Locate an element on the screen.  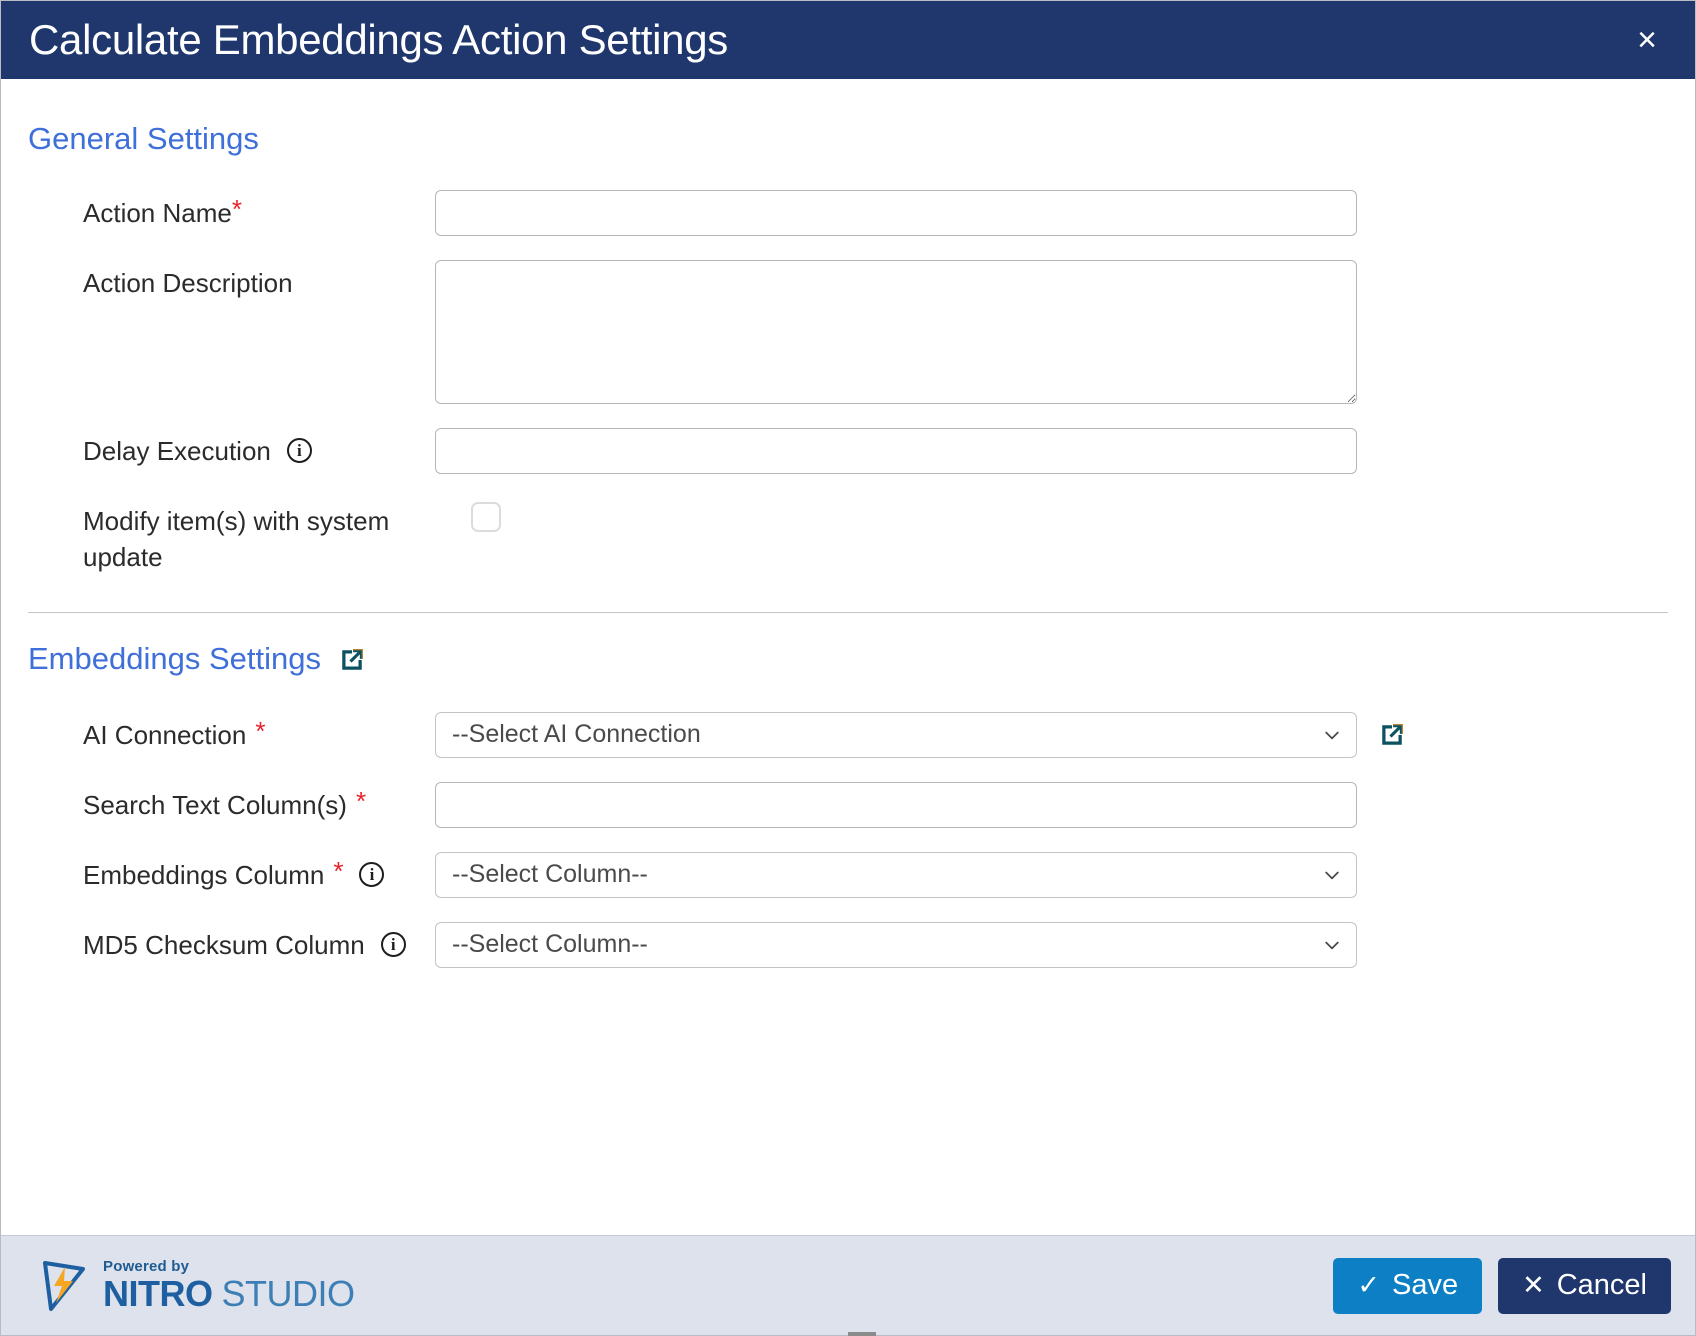
logo-text-block: Powered by NITRO STUDIO is located at coordinates (229, 1285).